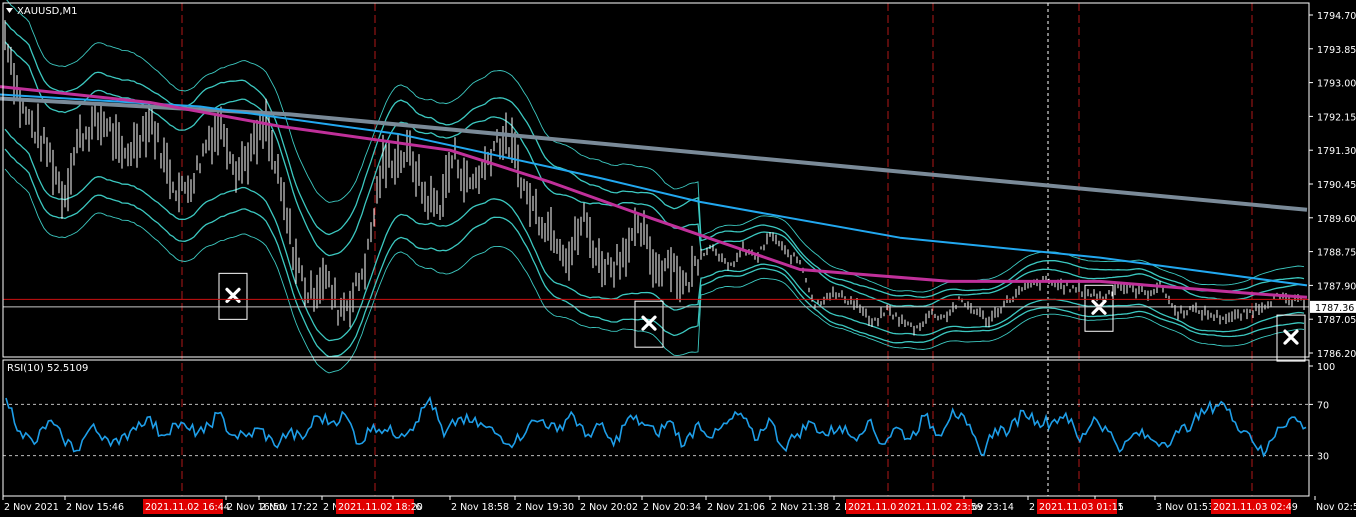  I want to click on svg-text: 1787.36, so click(1334, 308).